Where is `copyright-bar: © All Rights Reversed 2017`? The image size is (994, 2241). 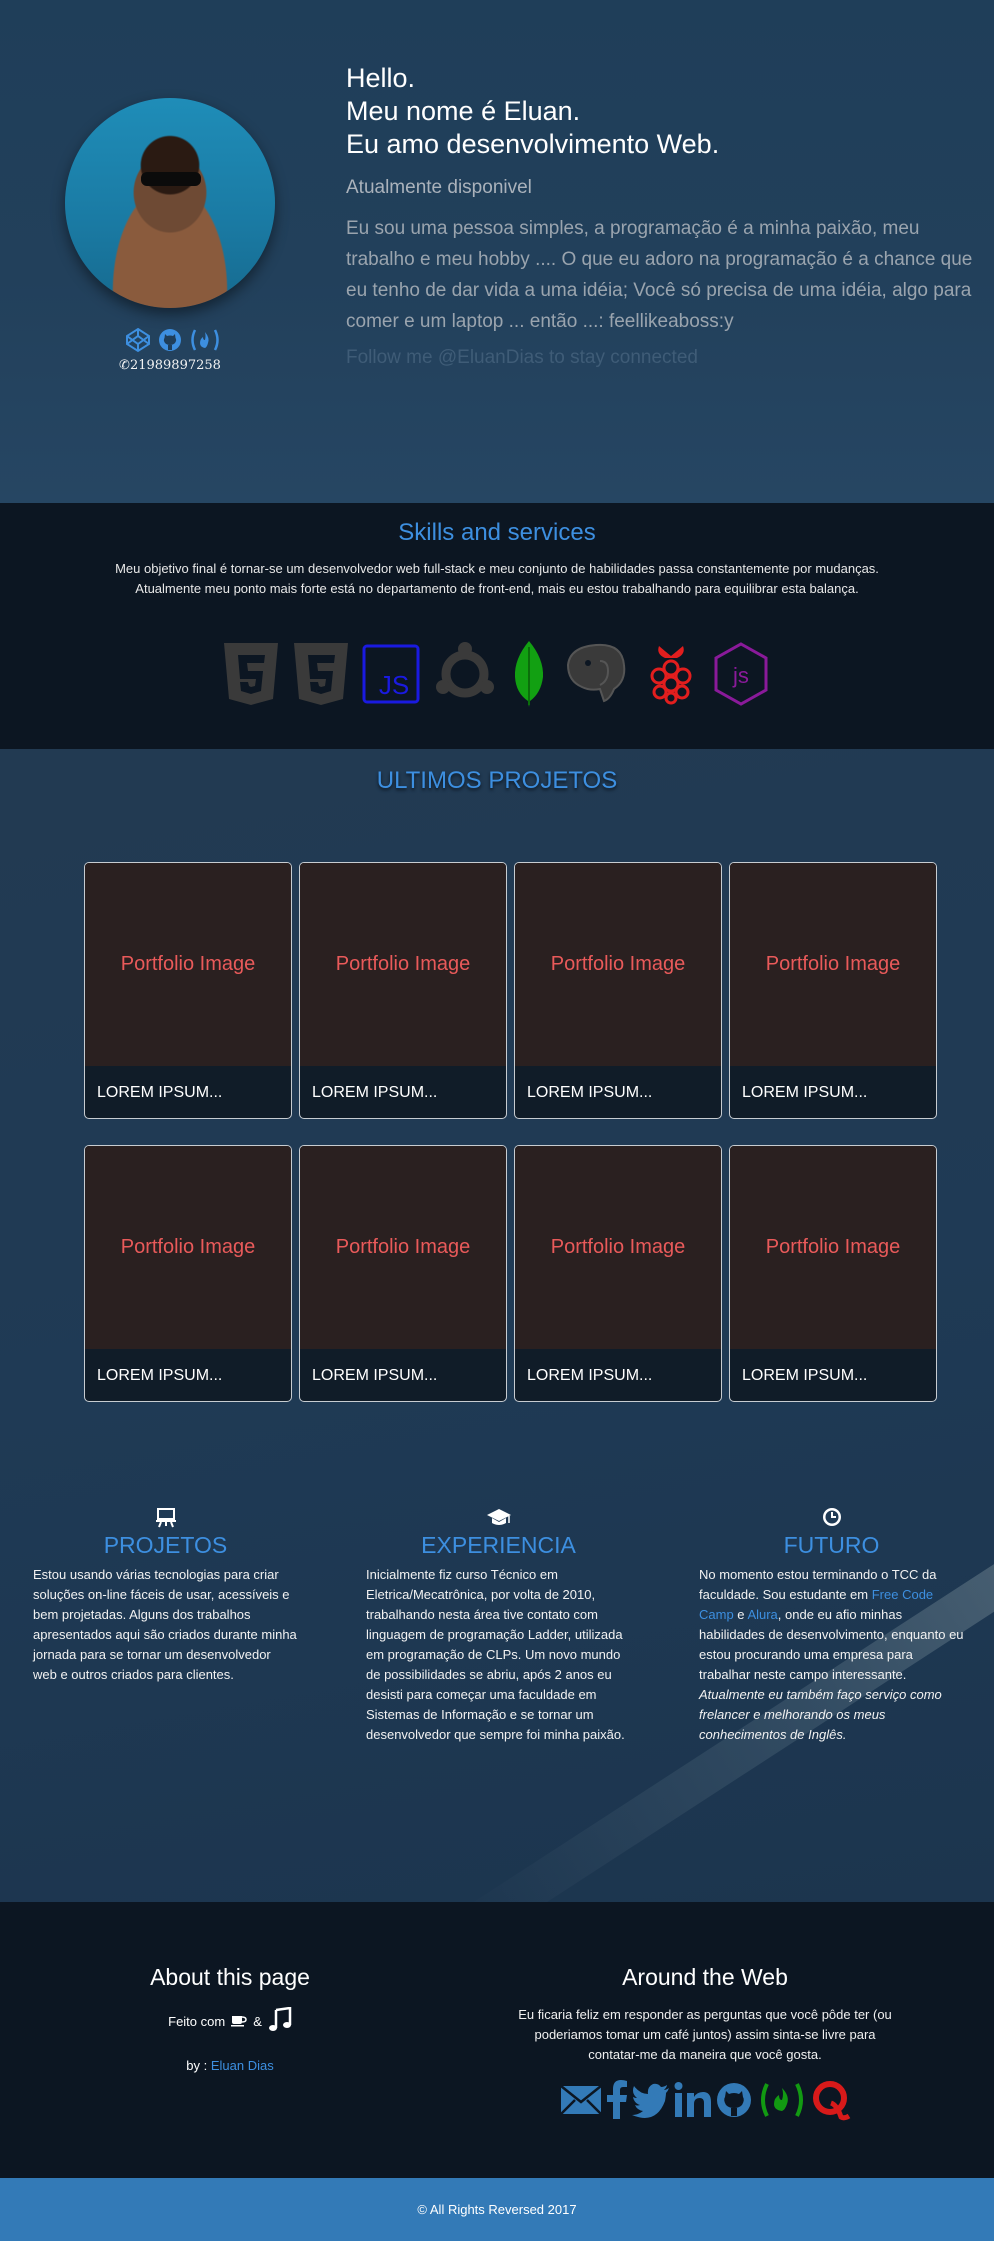
copyright-bar: © All Rights Reversed 2017 is located at coordinates (497, 2209).